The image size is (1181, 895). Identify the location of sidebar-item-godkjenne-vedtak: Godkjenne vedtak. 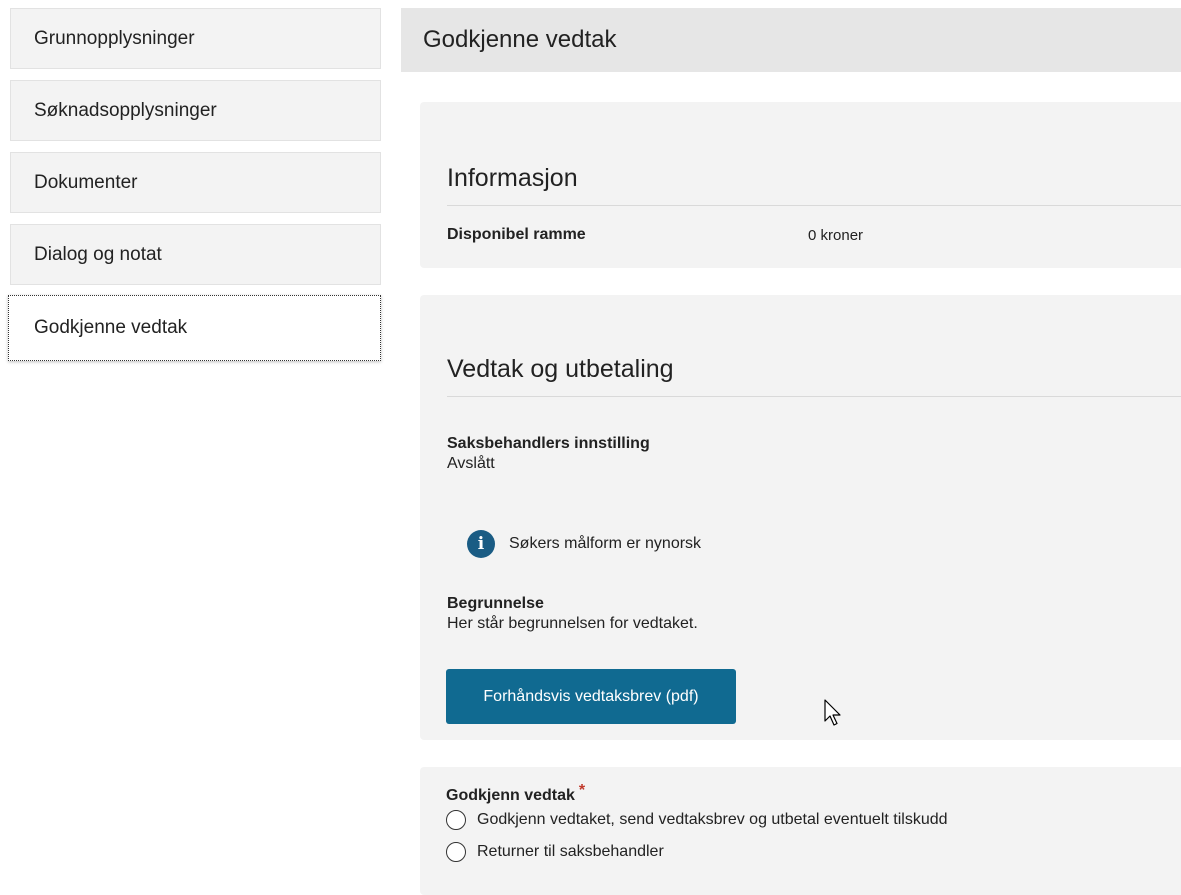
(194, 328).